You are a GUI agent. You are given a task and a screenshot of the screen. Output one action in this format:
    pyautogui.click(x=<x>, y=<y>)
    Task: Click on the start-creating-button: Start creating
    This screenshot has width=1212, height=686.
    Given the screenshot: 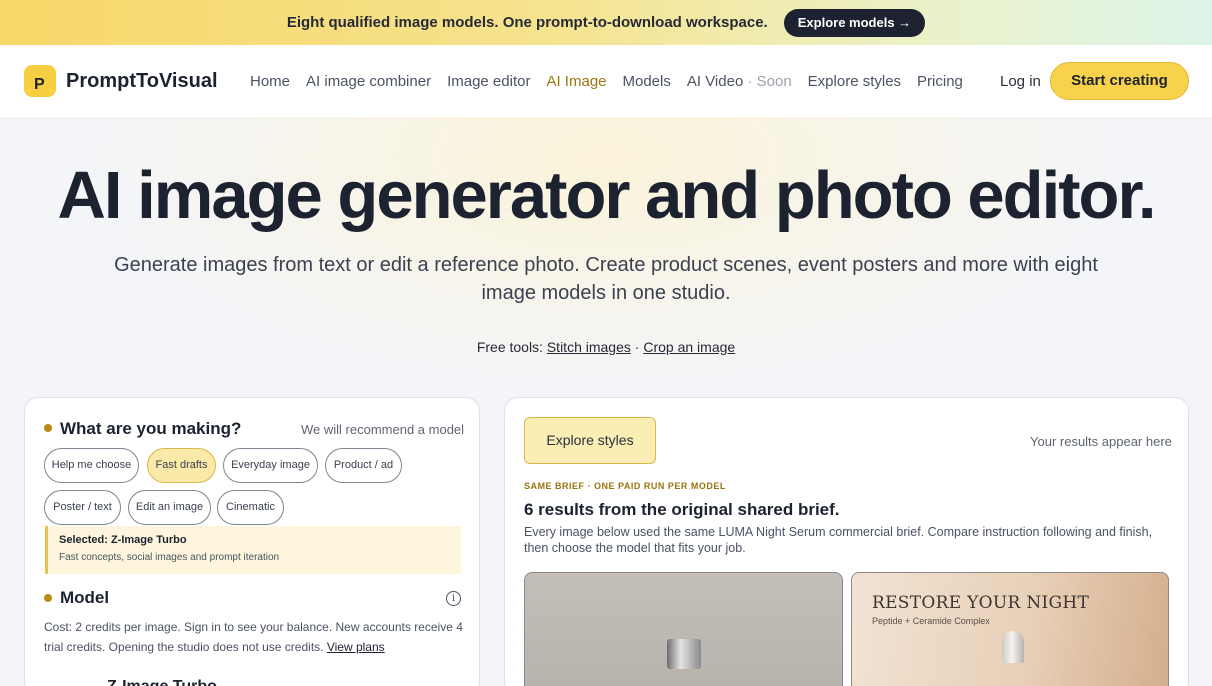 What is the action you would take?
    pyautogui.click(x=1119, y=81)
    